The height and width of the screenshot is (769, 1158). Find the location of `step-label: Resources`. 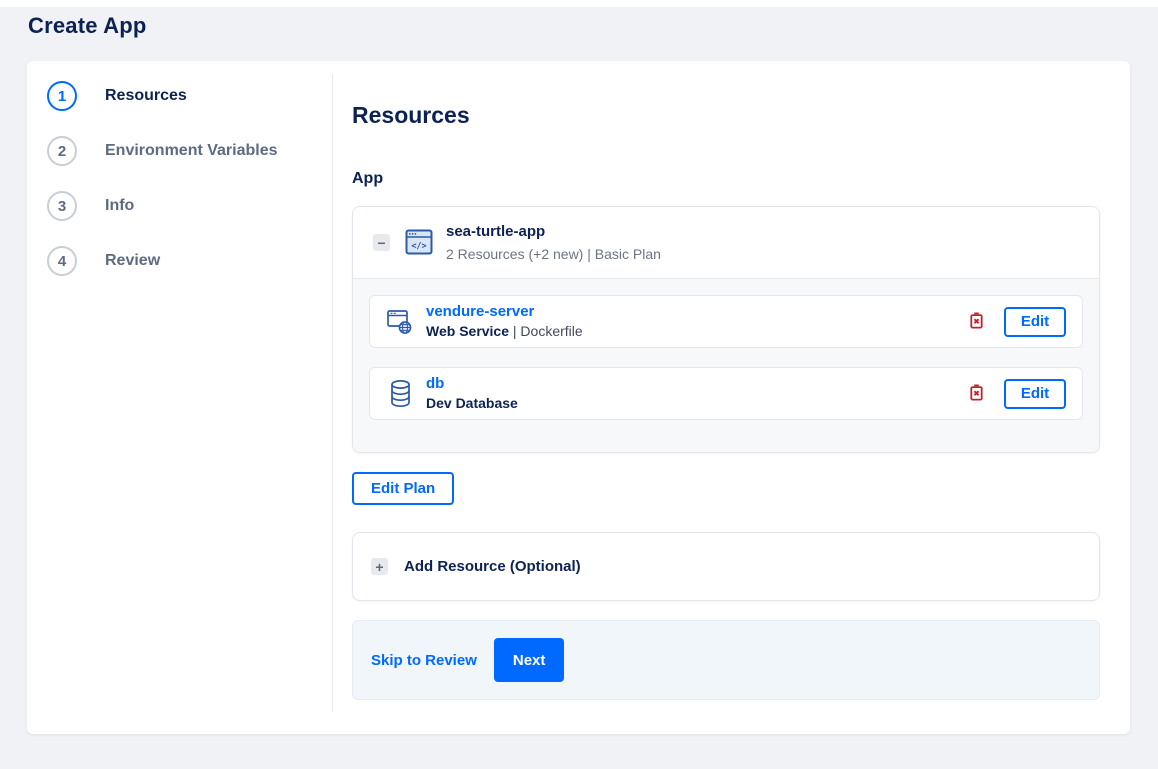

step-label: Resources is located at coordinates (146, 95).